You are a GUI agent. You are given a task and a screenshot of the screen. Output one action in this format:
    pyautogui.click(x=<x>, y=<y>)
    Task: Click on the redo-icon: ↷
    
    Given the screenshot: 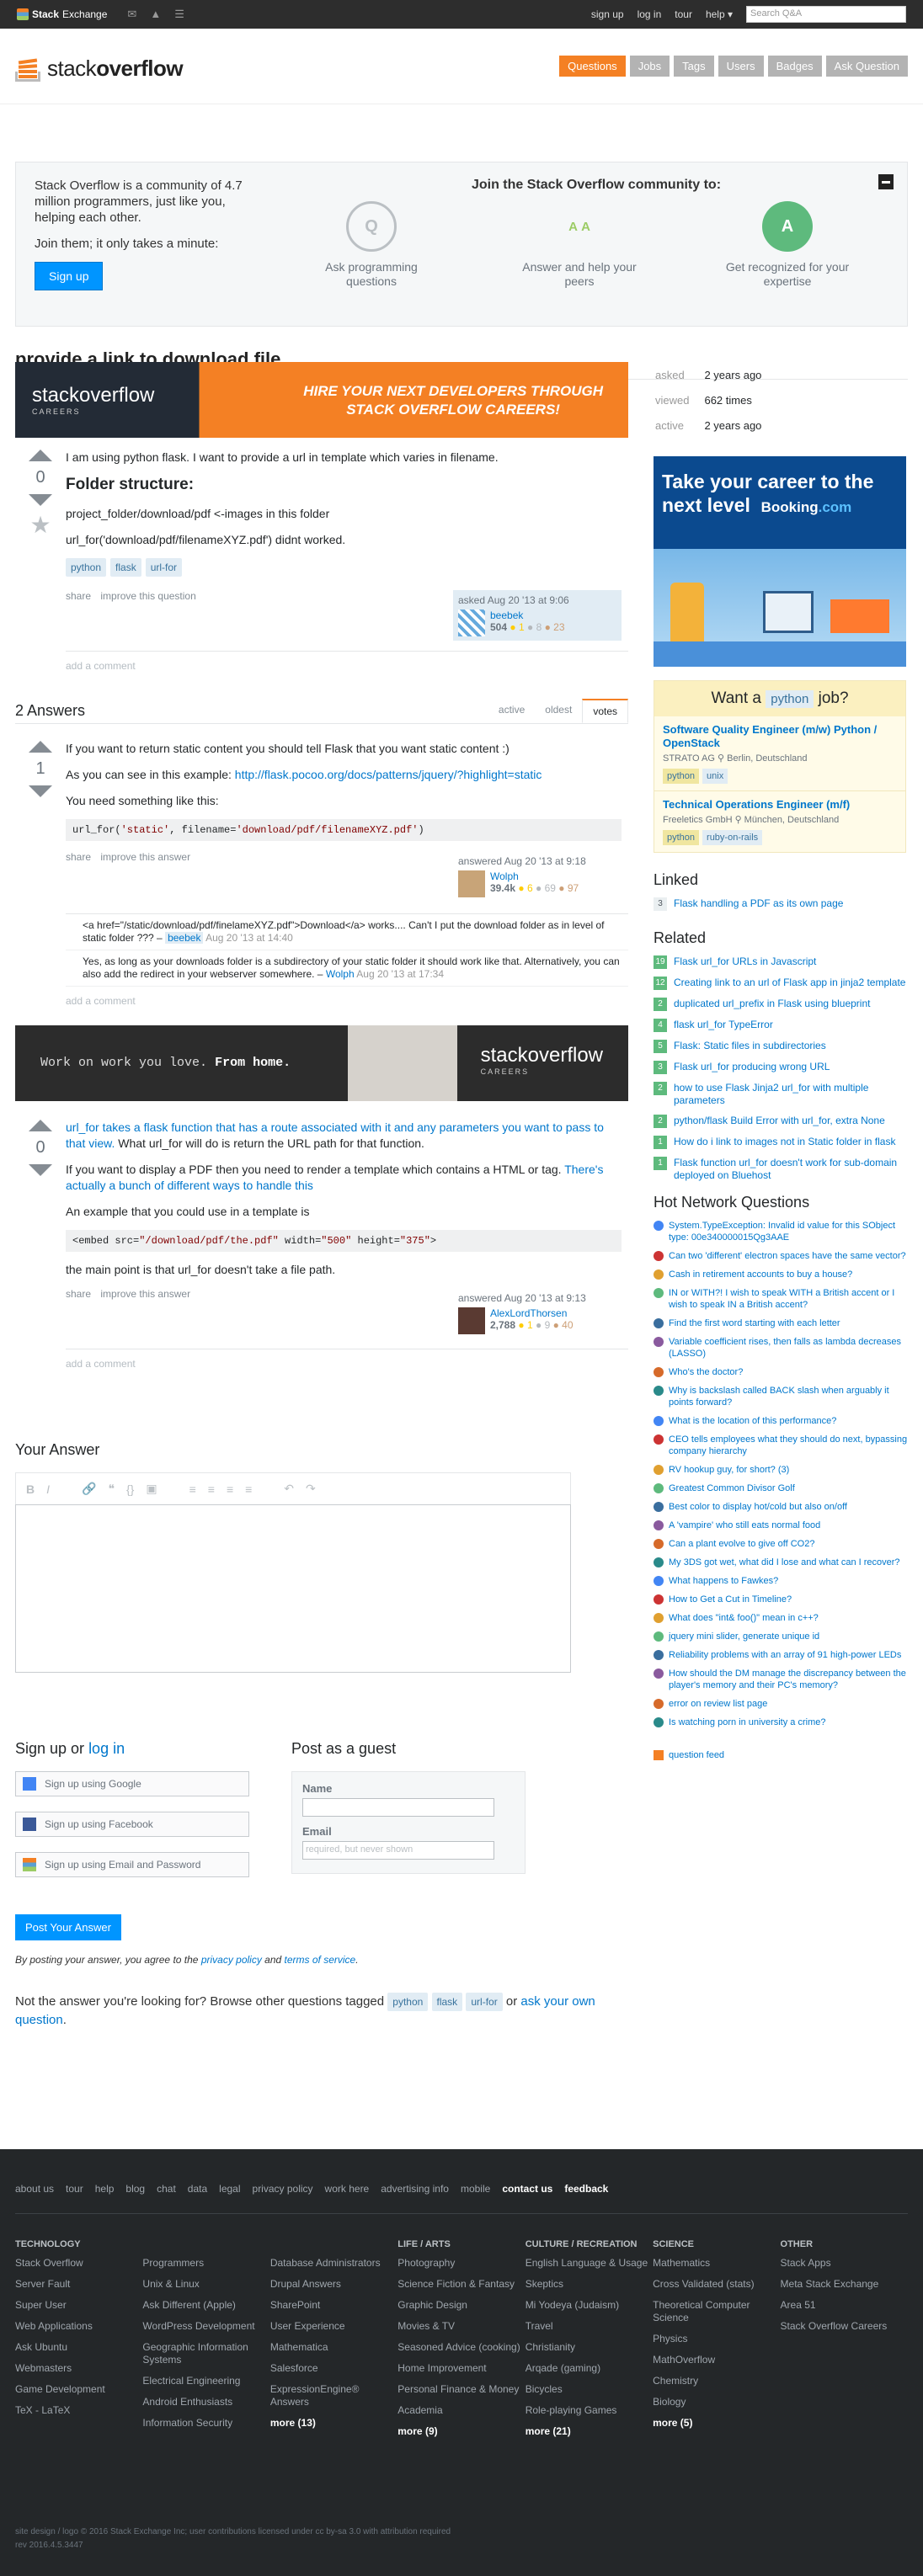 What is the action you would take?
    pyautogui.click(x=311, y=1489)
    